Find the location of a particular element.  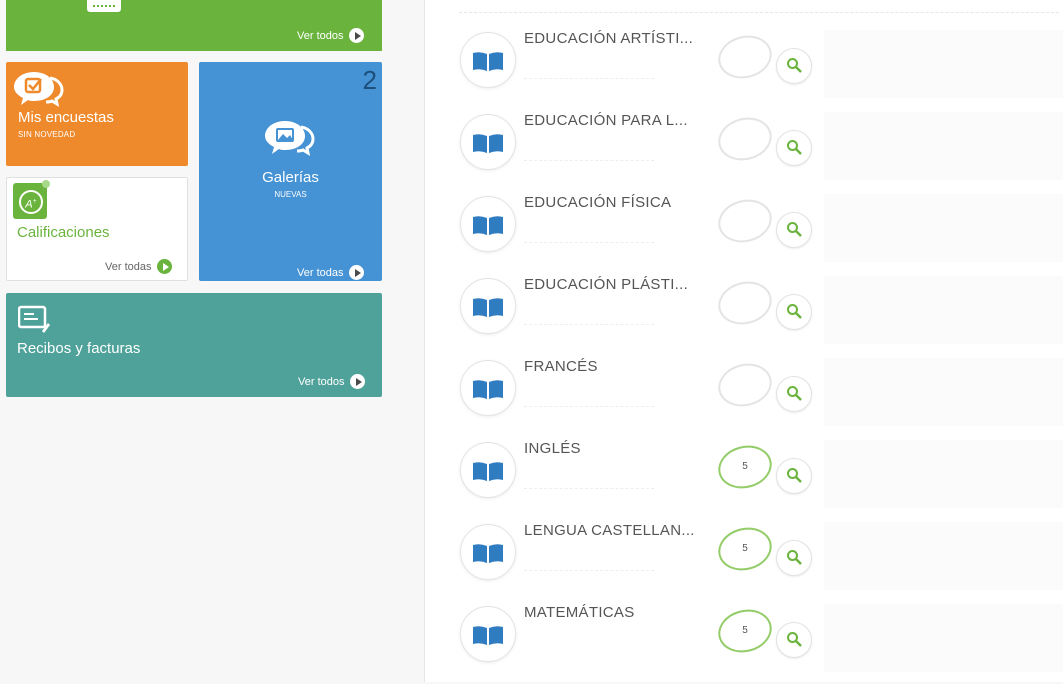

subject-name: INGLÉS is located at coordinates (552, 448).